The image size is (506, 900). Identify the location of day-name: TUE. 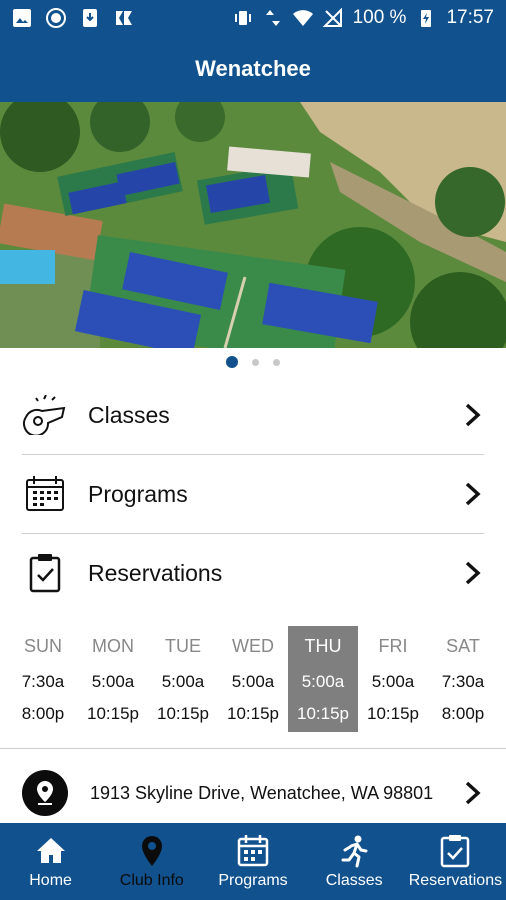
(183, 646).